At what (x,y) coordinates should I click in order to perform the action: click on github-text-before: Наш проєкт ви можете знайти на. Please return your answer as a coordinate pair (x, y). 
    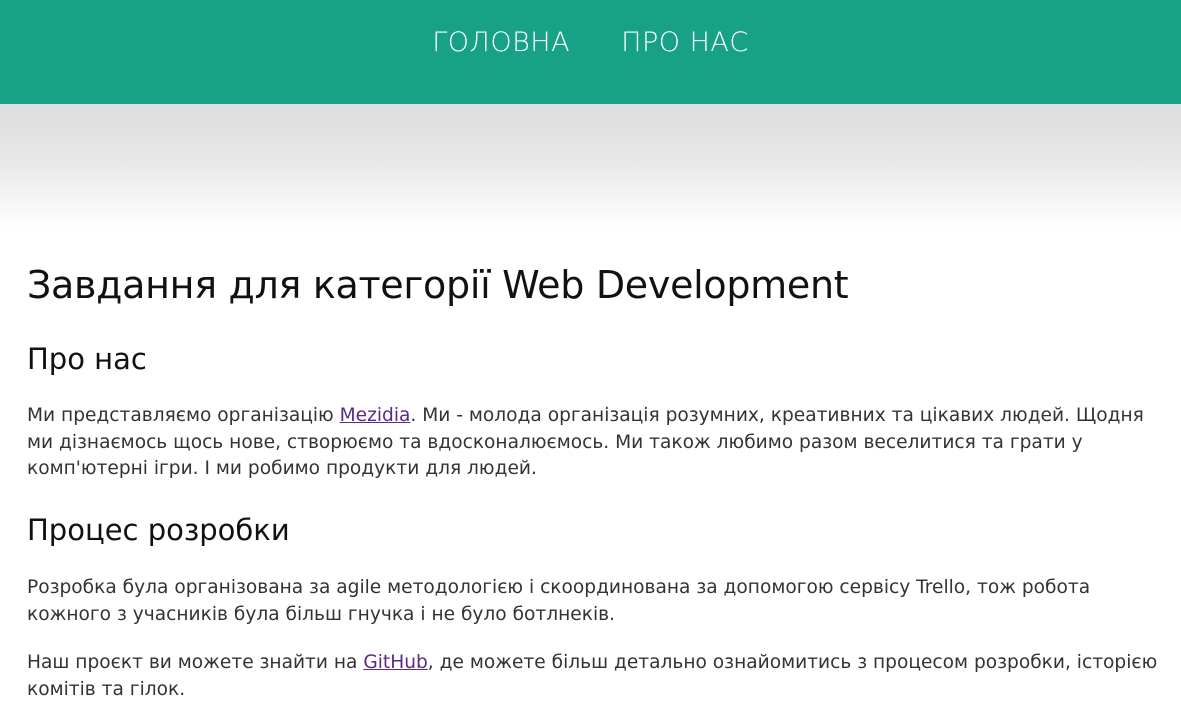
    Looking at the image, I should click on (195, 662).